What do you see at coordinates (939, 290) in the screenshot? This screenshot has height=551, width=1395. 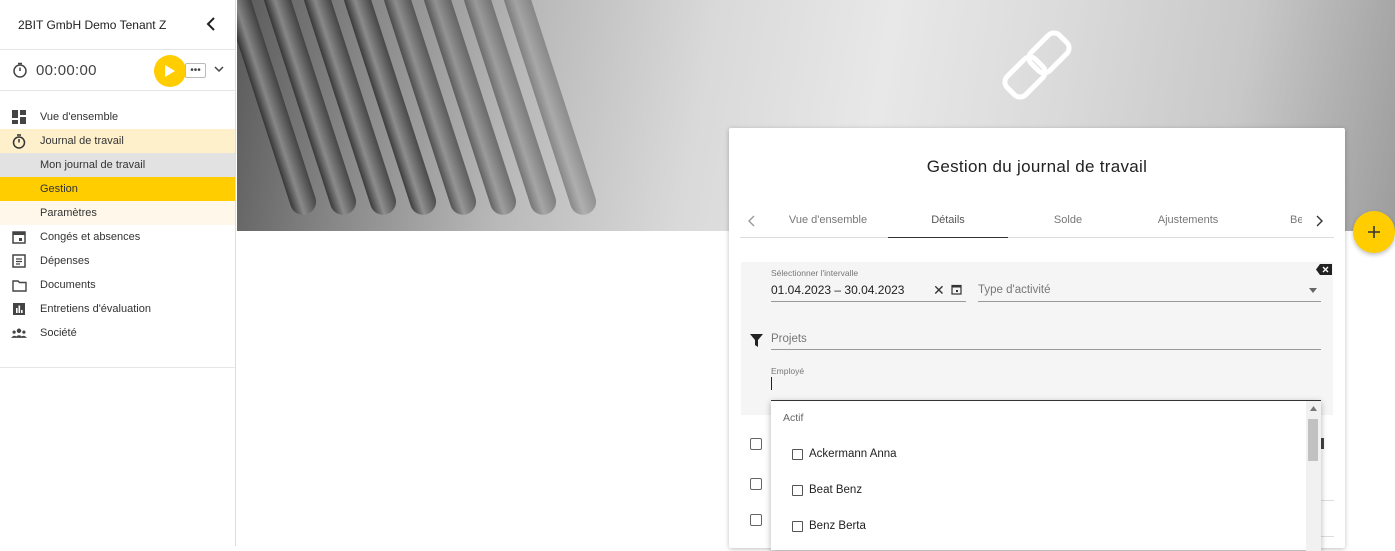 I see `clear-interval-icon: ✕` at bounding box center [939, 290].